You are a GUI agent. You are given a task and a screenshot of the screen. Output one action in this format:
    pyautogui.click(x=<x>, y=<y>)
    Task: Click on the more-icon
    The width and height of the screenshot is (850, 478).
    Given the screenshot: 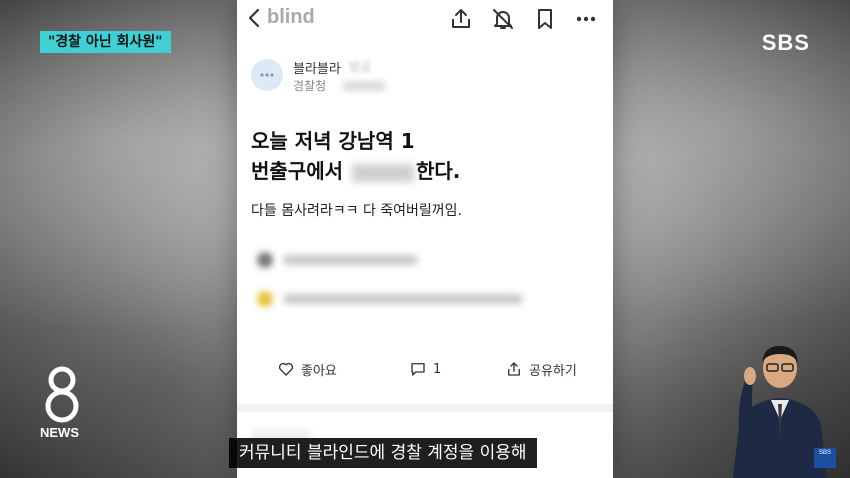 What is the action you would take?
    pyautogui.click(x=586, y=19)
    